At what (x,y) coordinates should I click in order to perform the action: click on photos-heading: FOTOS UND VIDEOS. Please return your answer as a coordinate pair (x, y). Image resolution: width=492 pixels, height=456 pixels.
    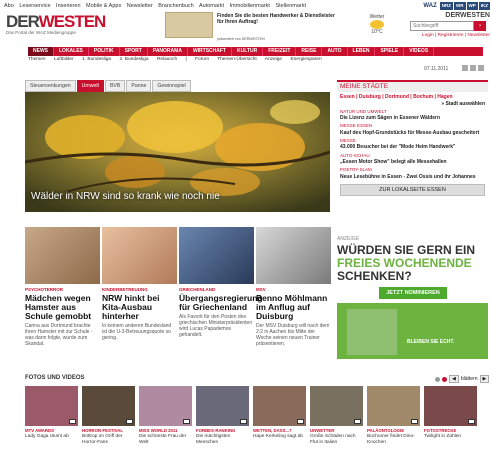
    Looking at the image, I should click on (55, 378).